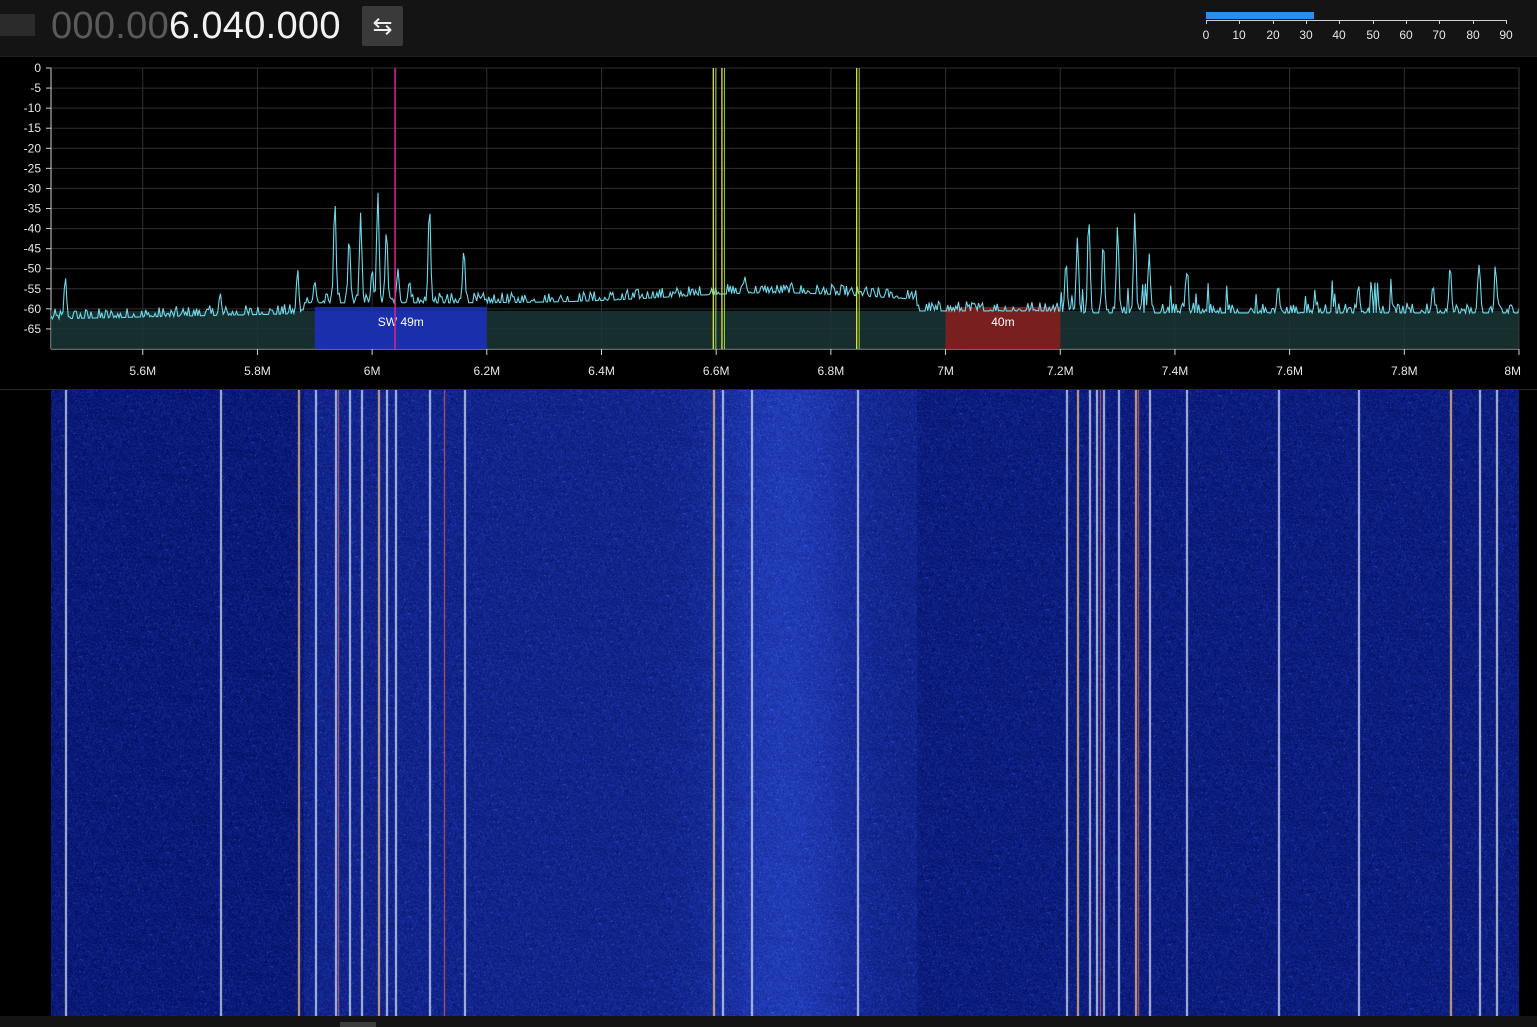 This screenshot has height=1027, width=1537. Describe the element at coordinates (785, 329) in the screenshot. I see `noise-floor-fill` at that location.